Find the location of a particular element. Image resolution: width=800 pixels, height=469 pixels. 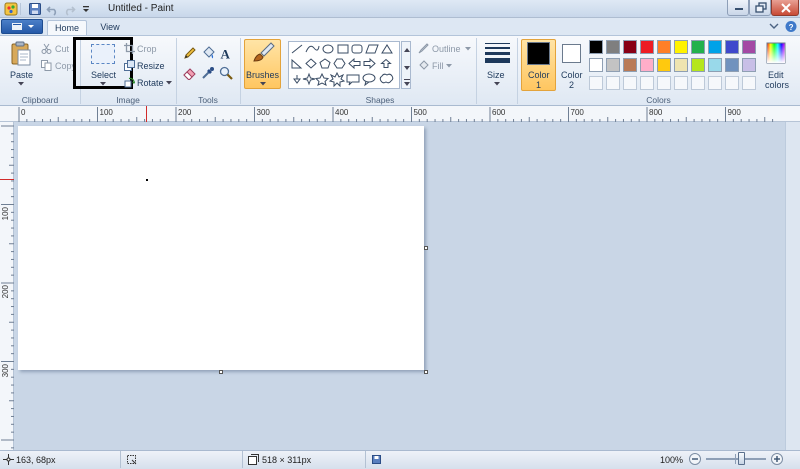

zoom-slider-thumb is located at coordinates (741, 458).